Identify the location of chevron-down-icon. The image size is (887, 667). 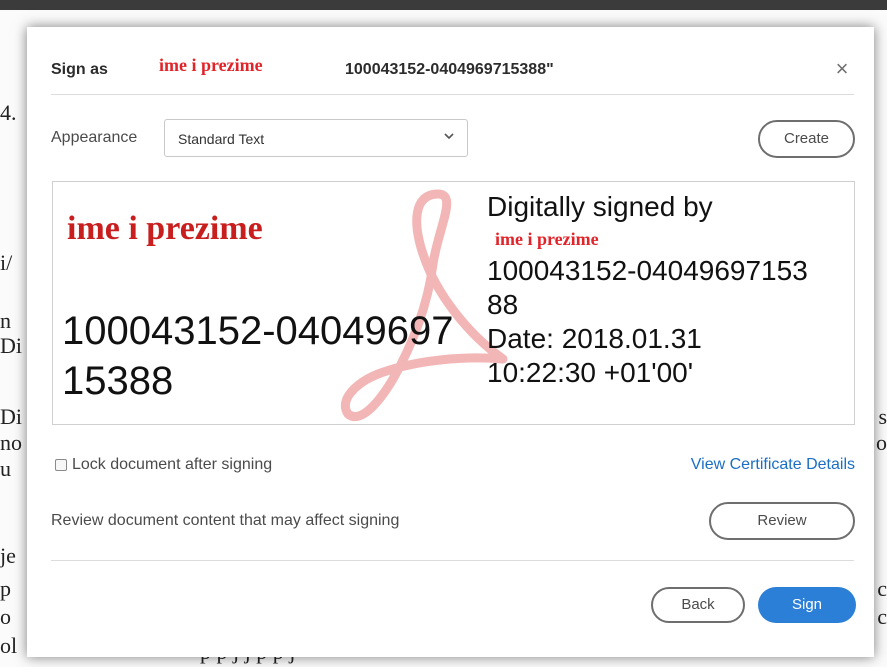
(449, 137).